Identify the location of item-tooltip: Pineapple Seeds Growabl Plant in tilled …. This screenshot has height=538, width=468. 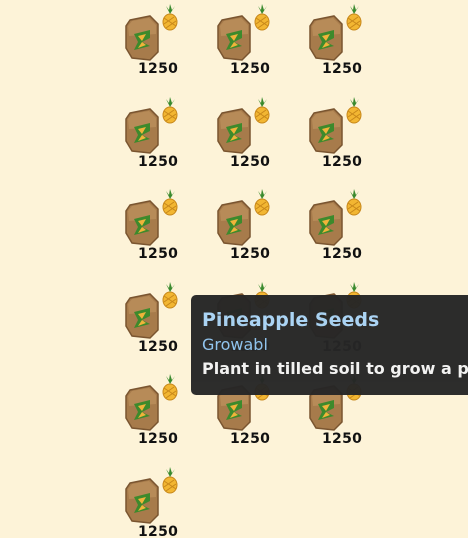
(329, 345).